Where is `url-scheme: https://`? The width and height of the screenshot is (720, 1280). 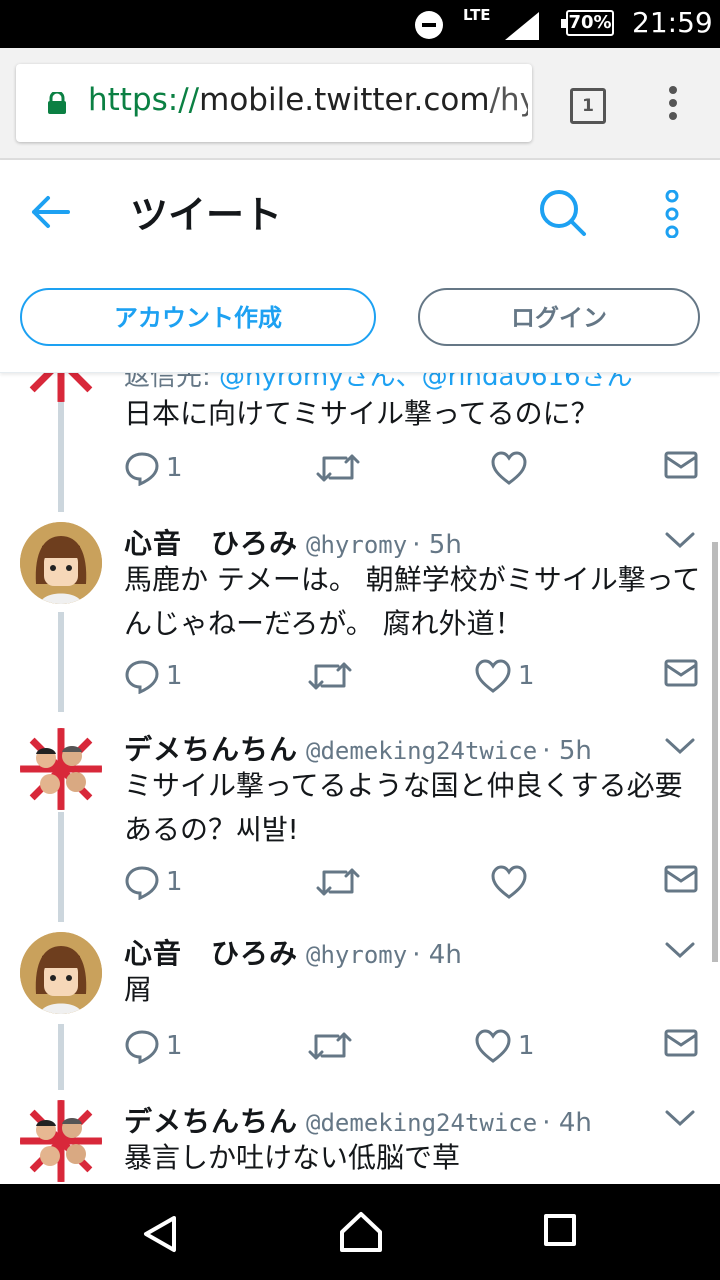
url-scheme: https:// is located at coordinates (144, 100).